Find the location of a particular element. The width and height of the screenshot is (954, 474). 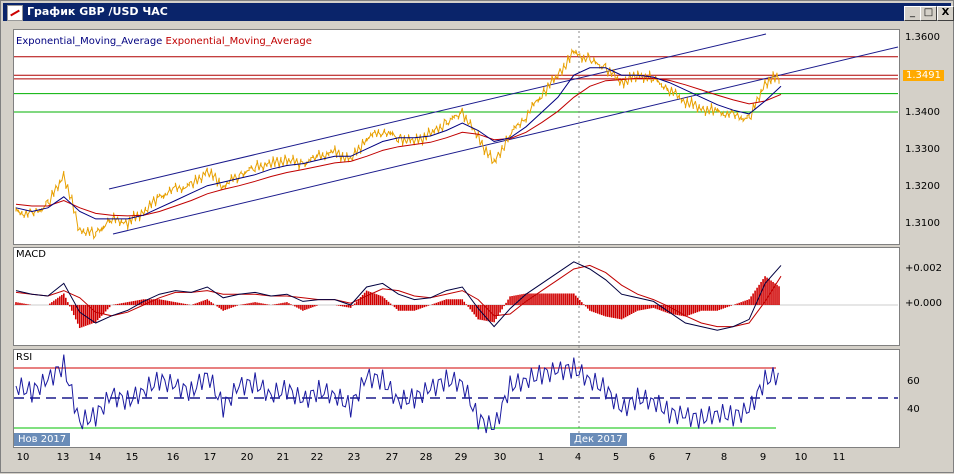

rsi-line is located at coordinates (397, 394).